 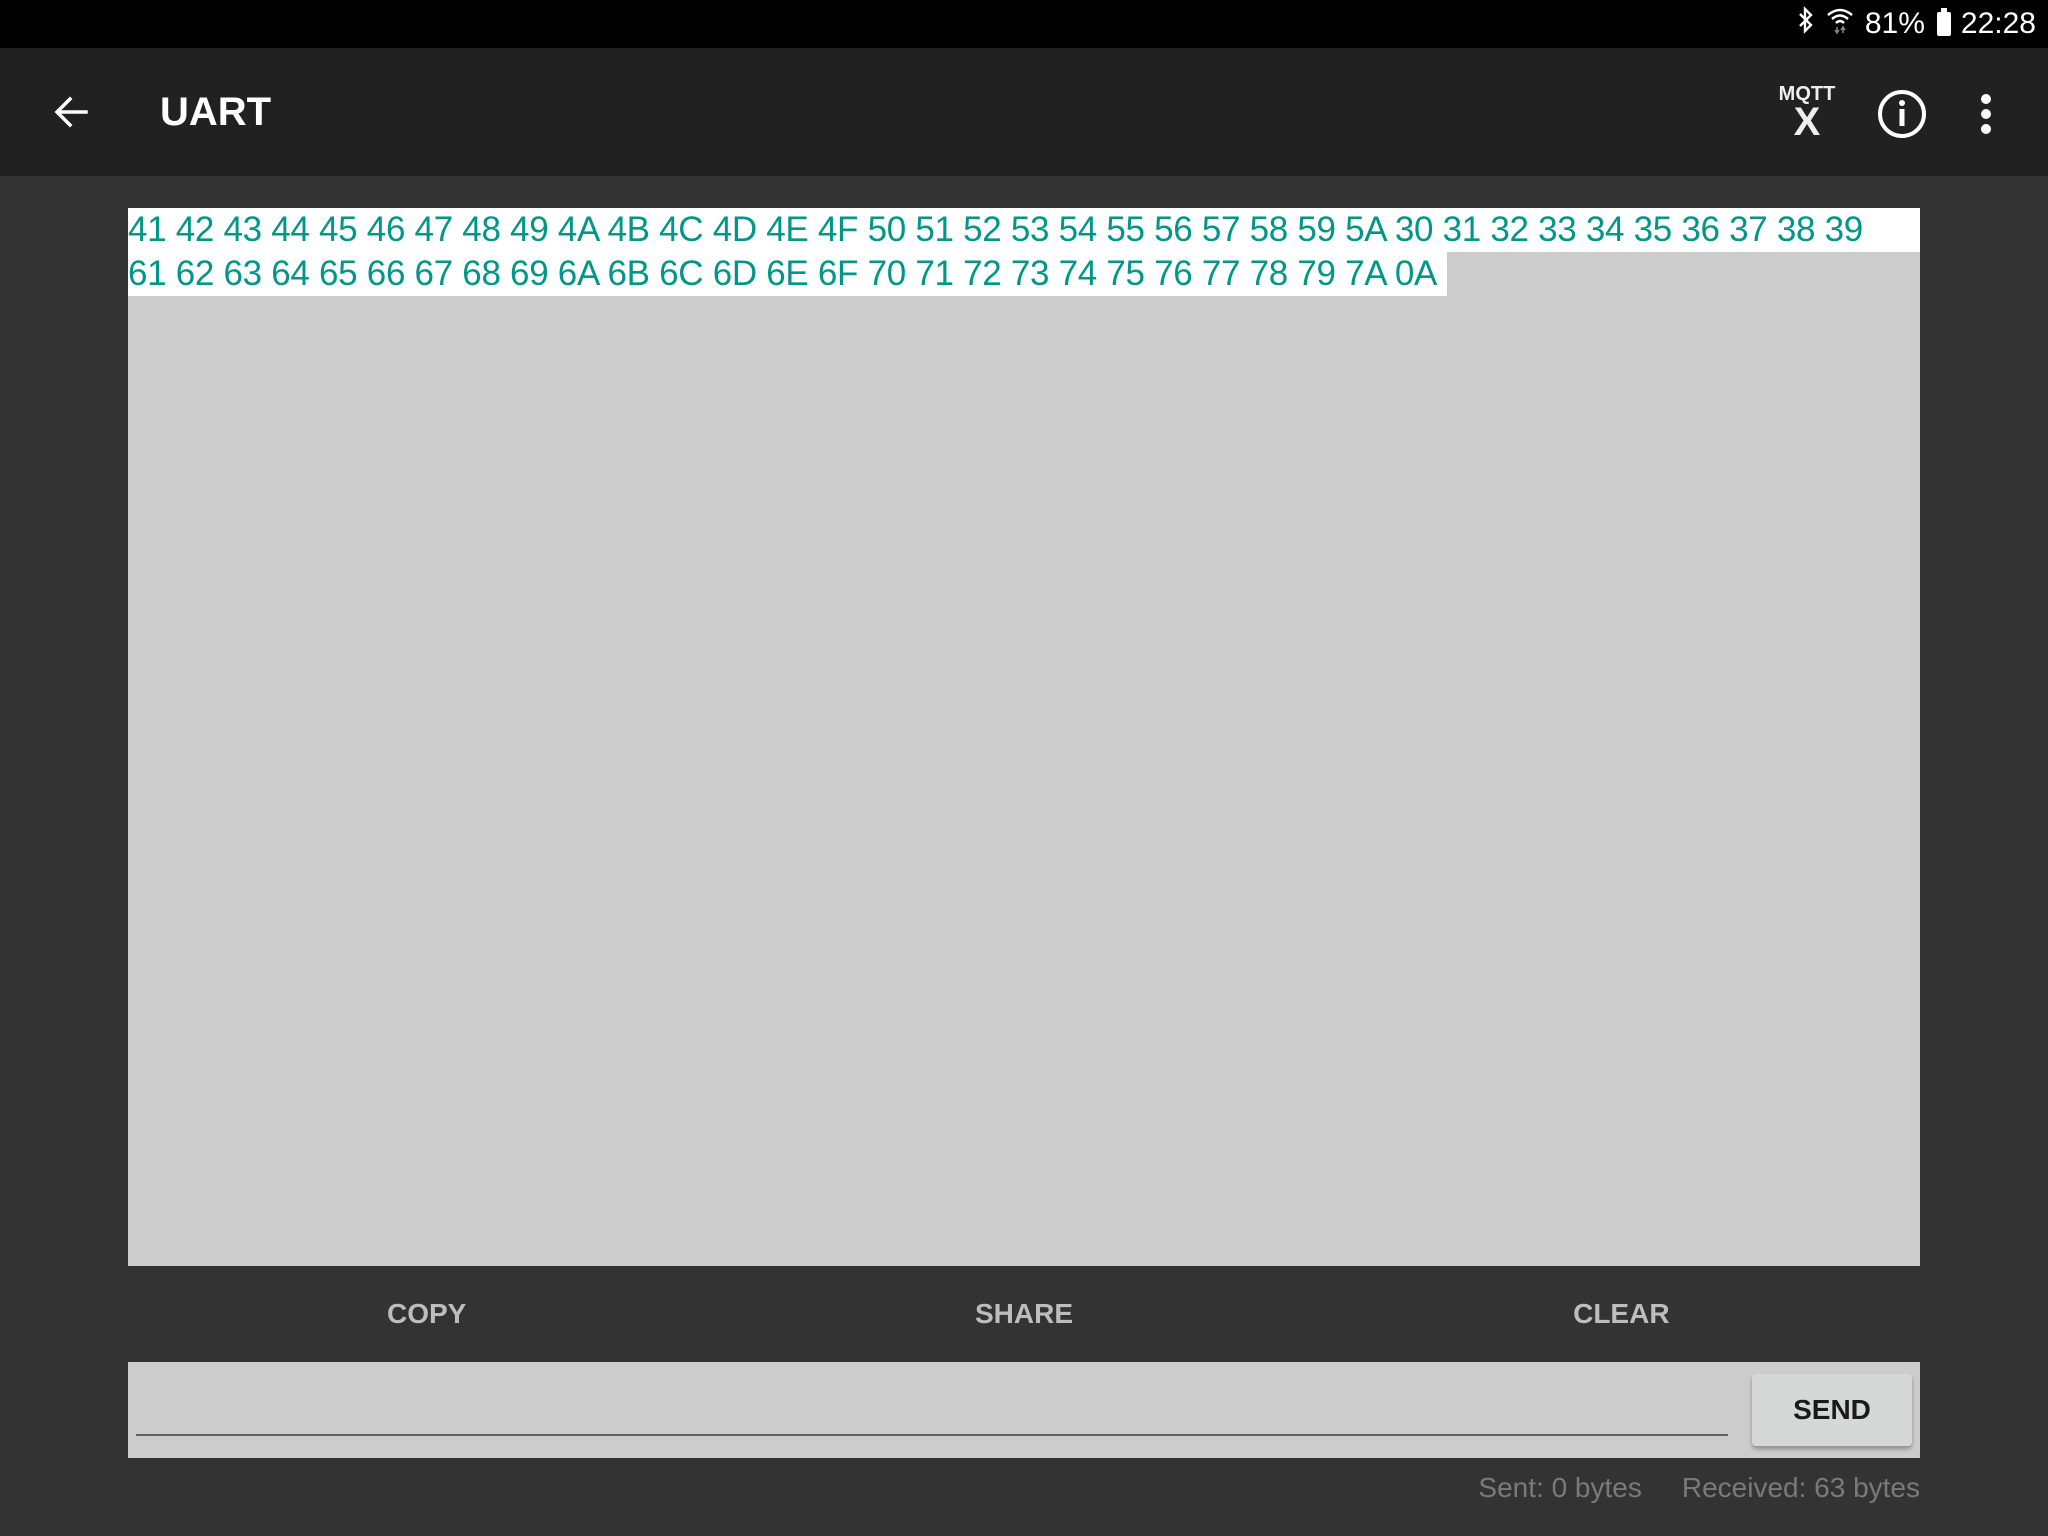 I want to click on mqtt-button: MQTT X, so click(x=1807, y=113).